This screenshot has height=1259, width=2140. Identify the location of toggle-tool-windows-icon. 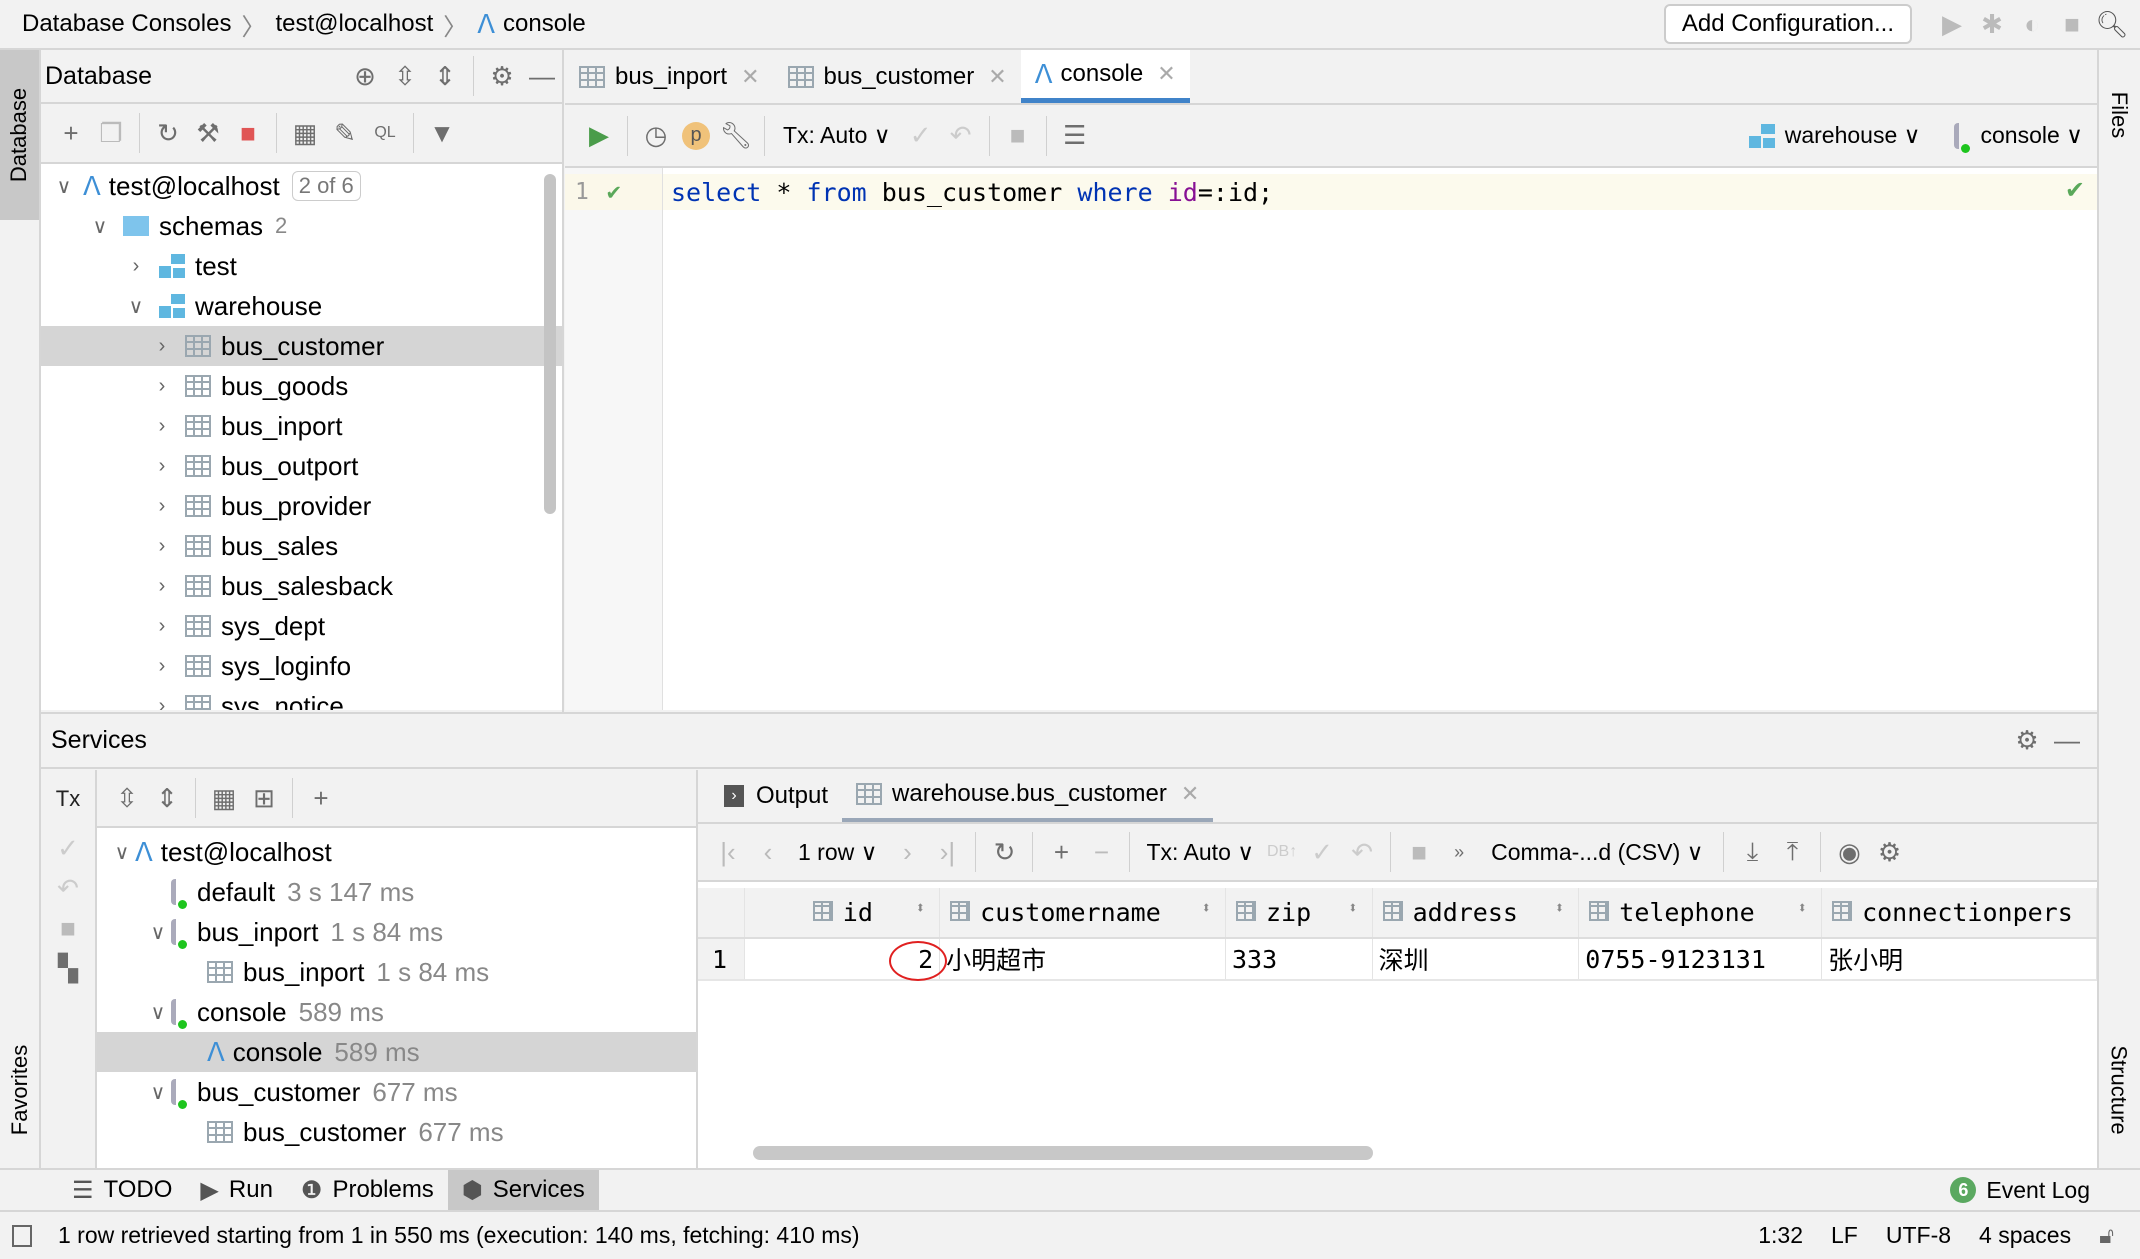
(22, 1235).